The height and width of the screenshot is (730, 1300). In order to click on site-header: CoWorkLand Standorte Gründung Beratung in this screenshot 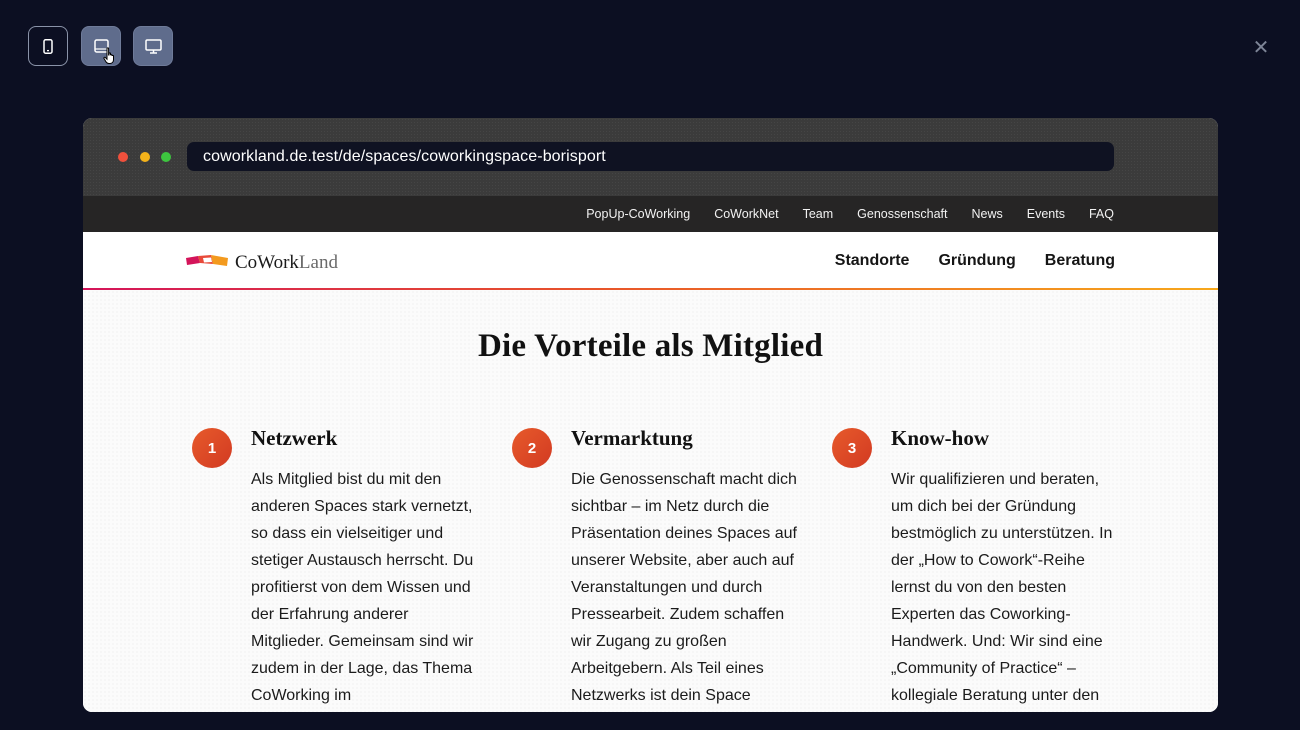, I will do `click(650, 261)`.